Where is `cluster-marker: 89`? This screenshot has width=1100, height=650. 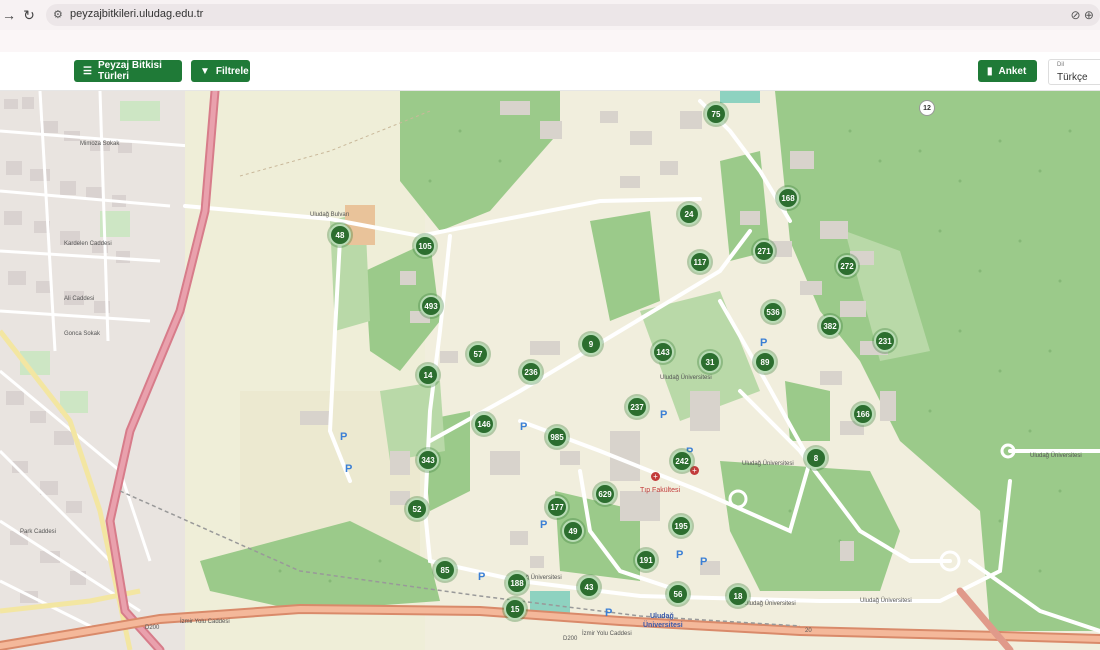
cluster-marker: 89 is located at coordinates (765, 362).